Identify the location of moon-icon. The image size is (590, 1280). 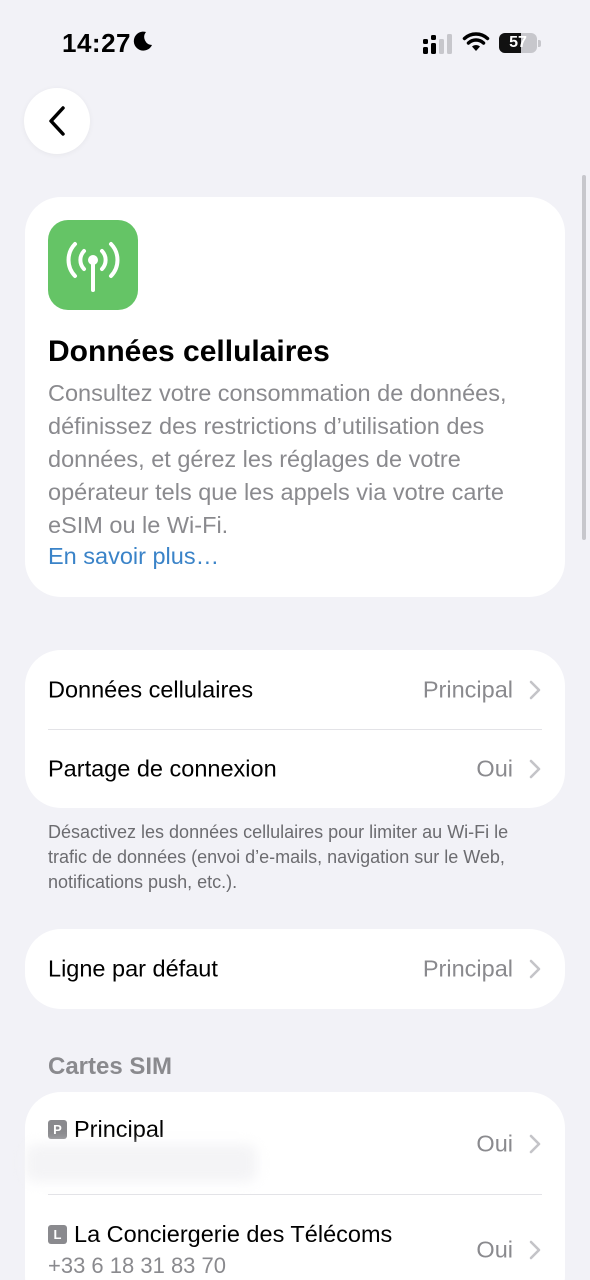
(142, 41).